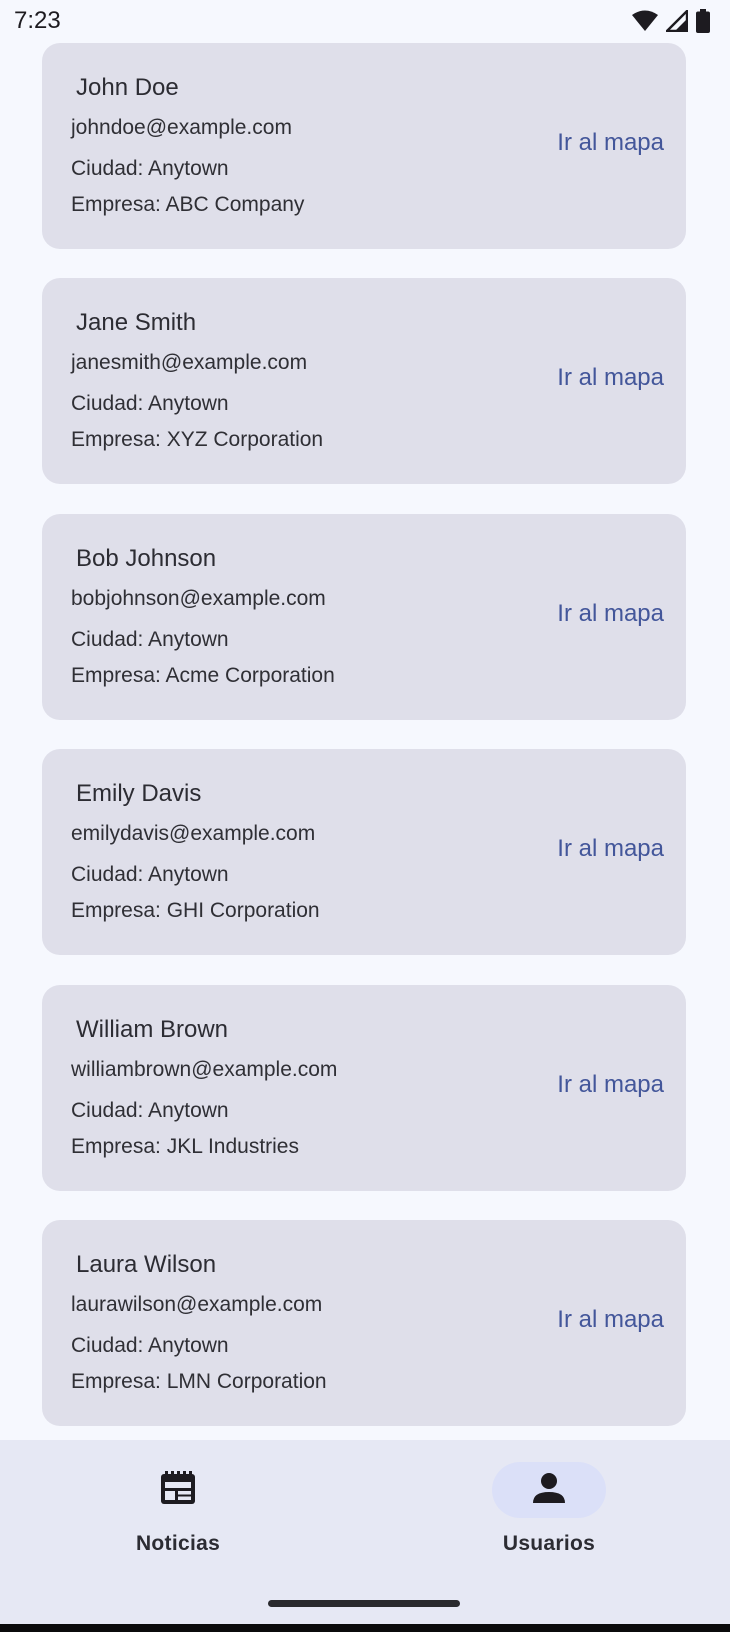  I want to click on user-name: Emily Davis, so click(139, 793).